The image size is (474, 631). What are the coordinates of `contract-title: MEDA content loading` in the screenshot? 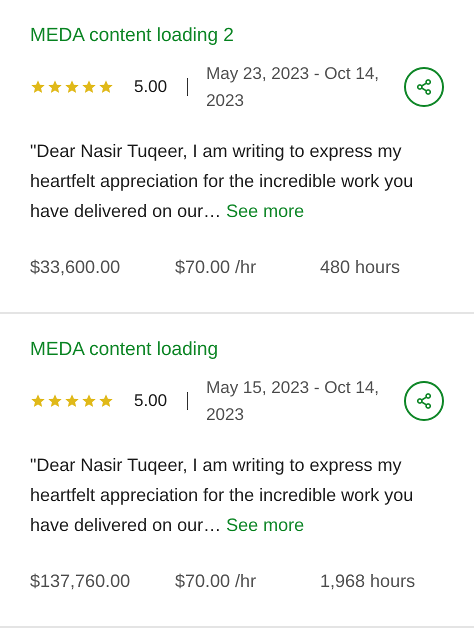 It's located at (237, 350).